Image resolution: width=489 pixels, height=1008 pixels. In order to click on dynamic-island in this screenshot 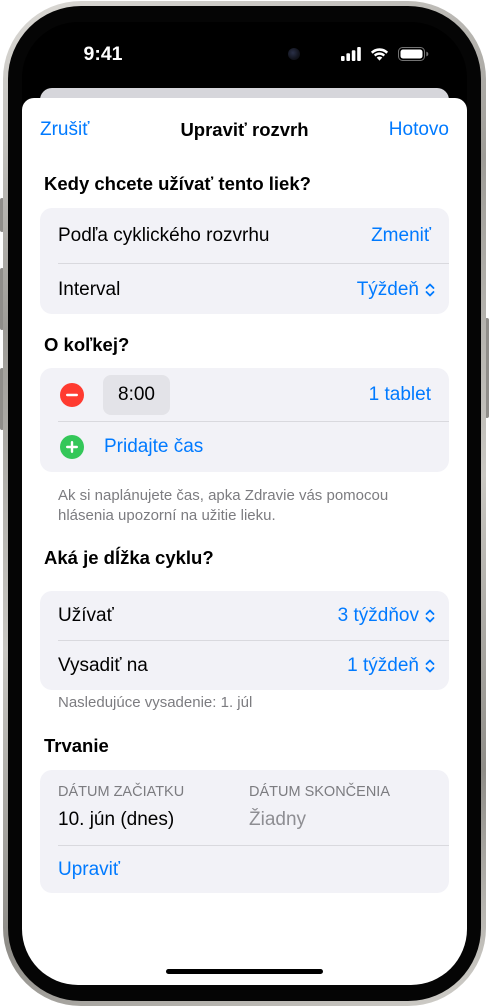, I will do `click(245, 54)`.